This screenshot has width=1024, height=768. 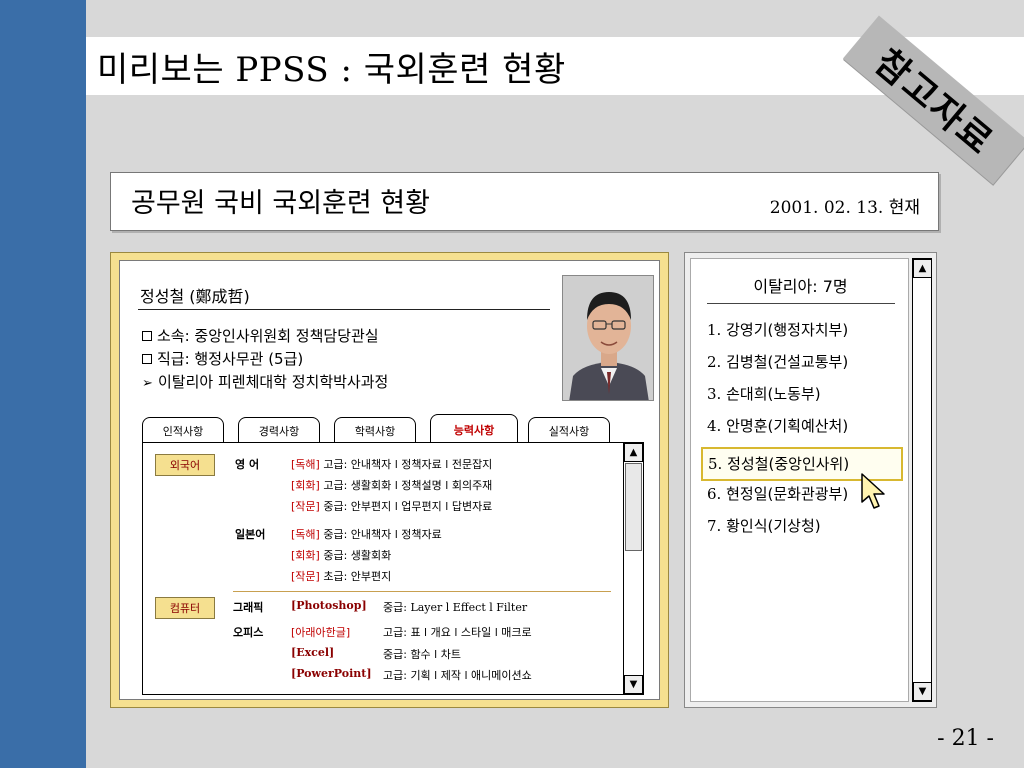 What do you see at coordinates (422, 591) in the screenshot?
I see `section-divider` at bounding box center [422, 591].